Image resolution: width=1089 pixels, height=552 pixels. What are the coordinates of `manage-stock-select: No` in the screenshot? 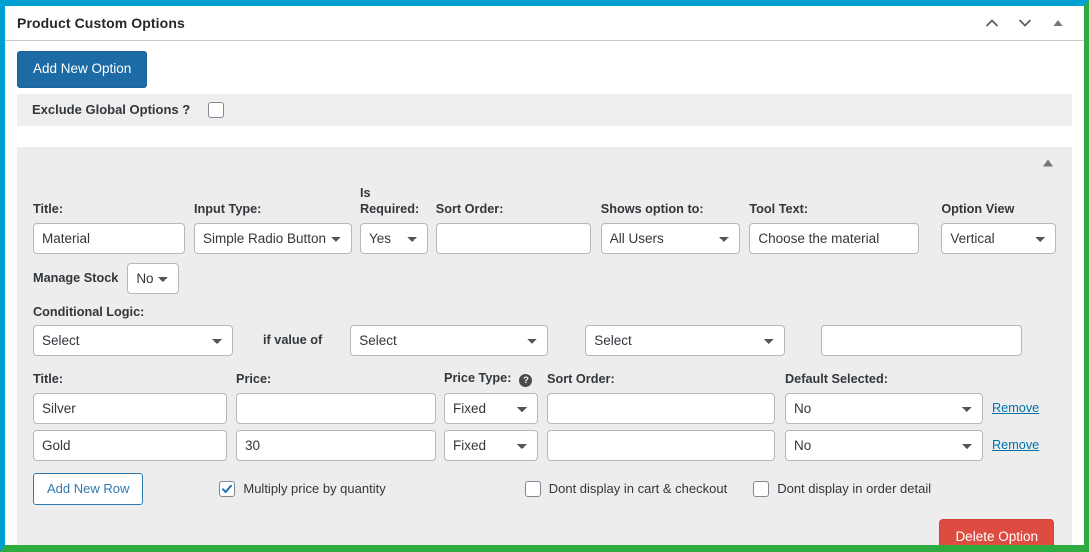 It's located at (153, 278).